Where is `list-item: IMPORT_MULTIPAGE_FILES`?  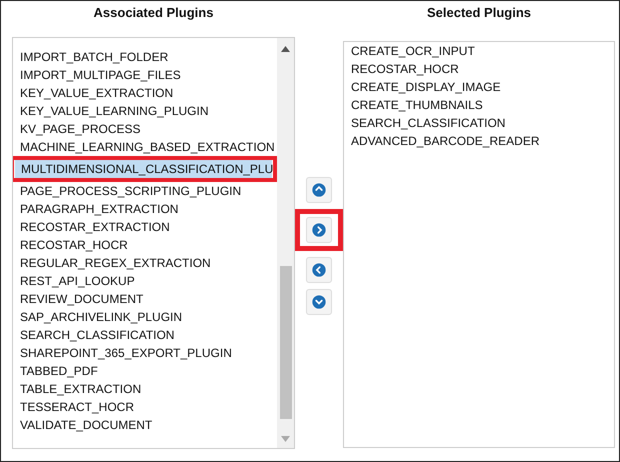
list-item: IMPORT_MULTIPAGE_FILES is located at coordinates (145, 75).